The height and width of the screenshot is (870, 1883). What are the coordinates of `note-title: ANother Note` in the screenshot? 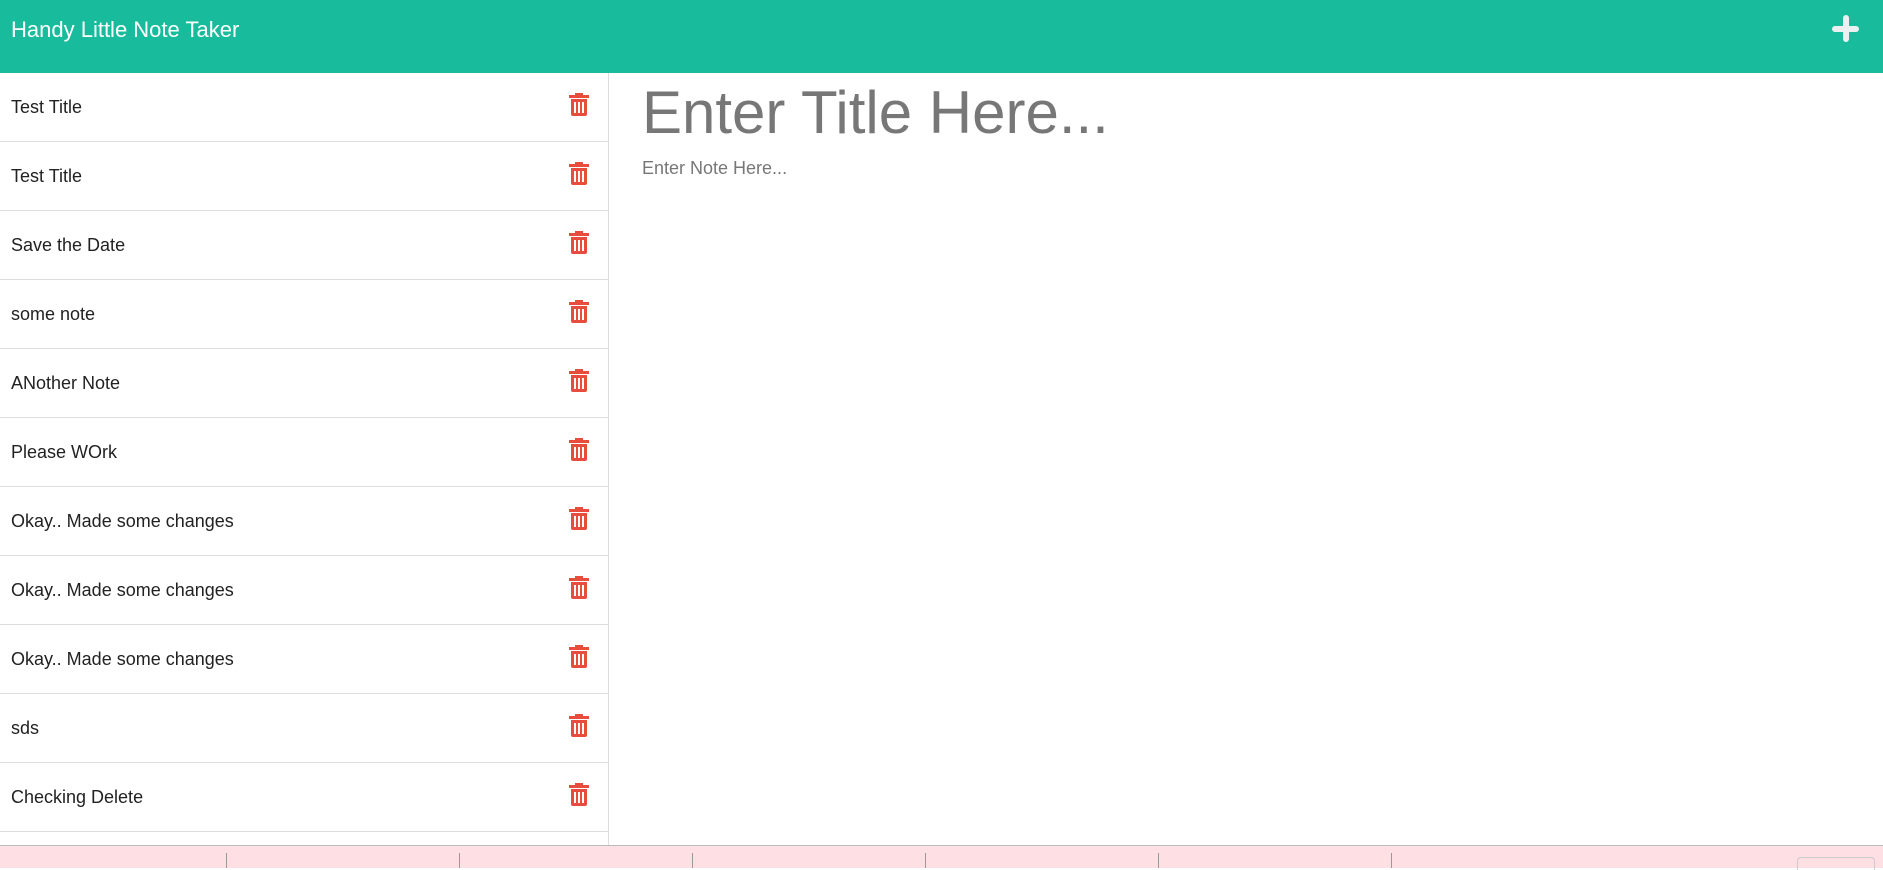 It's located at (66, 383).